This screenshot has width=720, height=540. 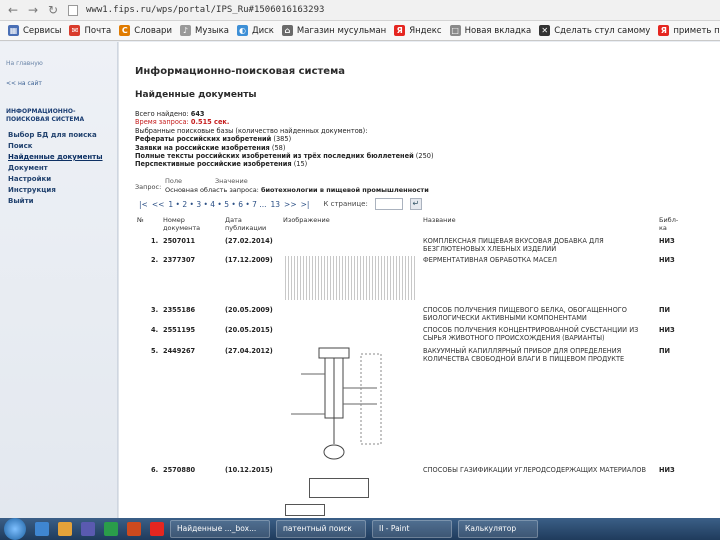 I want to click on doc-number-link: 2355186, so click(x=179, y=310).